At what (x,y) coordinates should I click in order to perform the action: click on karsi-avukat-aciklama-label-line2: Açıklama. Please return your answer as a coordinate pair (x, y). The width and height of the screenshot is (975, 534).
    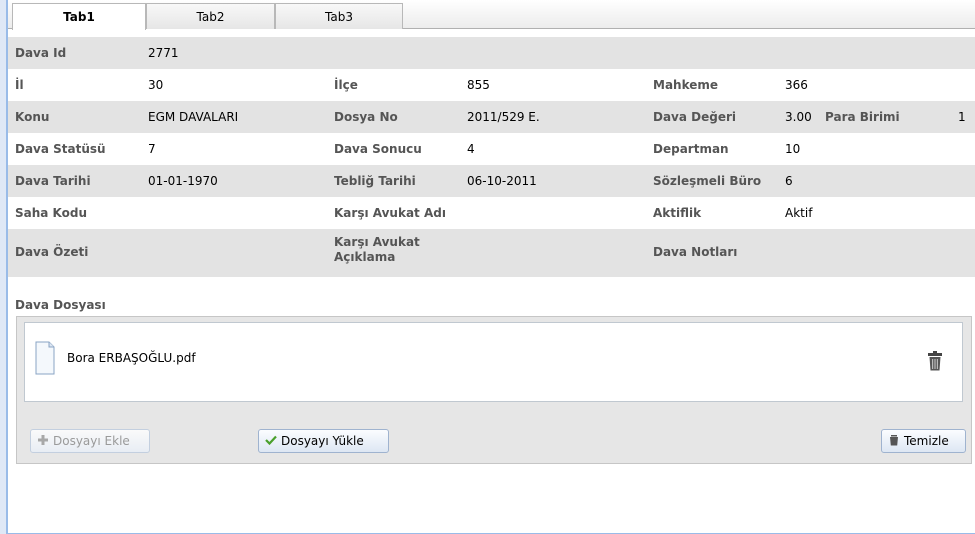
    Looking at the image, I should click on (365, 257).